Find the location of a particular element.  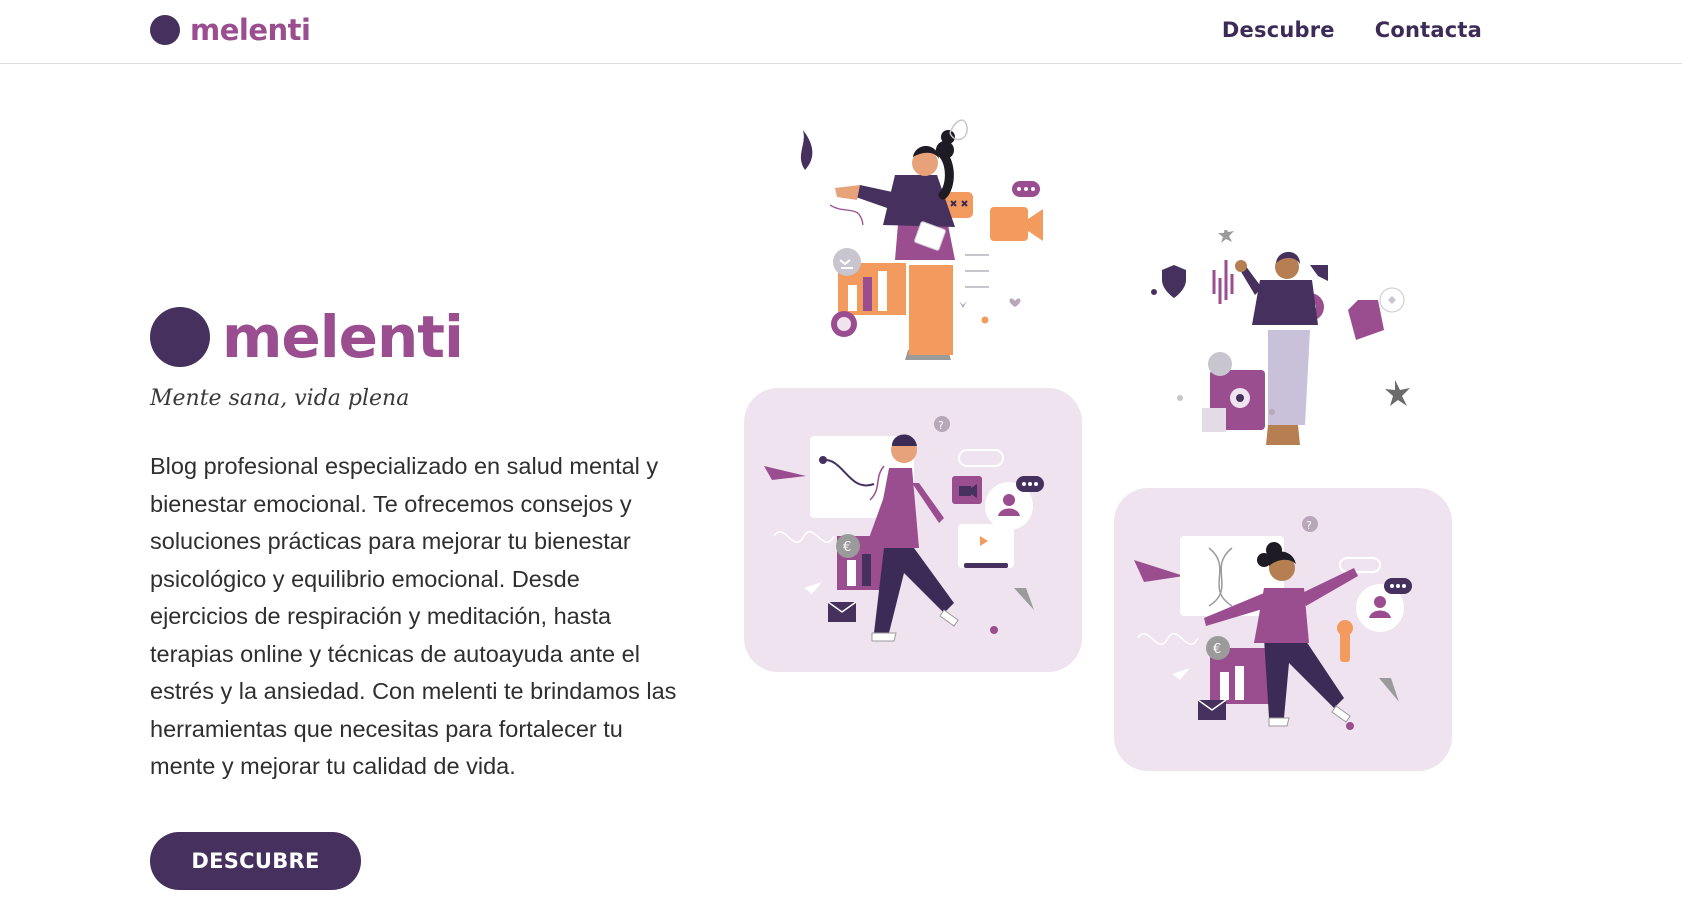

logo-dot-icon is located at coordinates (165, 30).